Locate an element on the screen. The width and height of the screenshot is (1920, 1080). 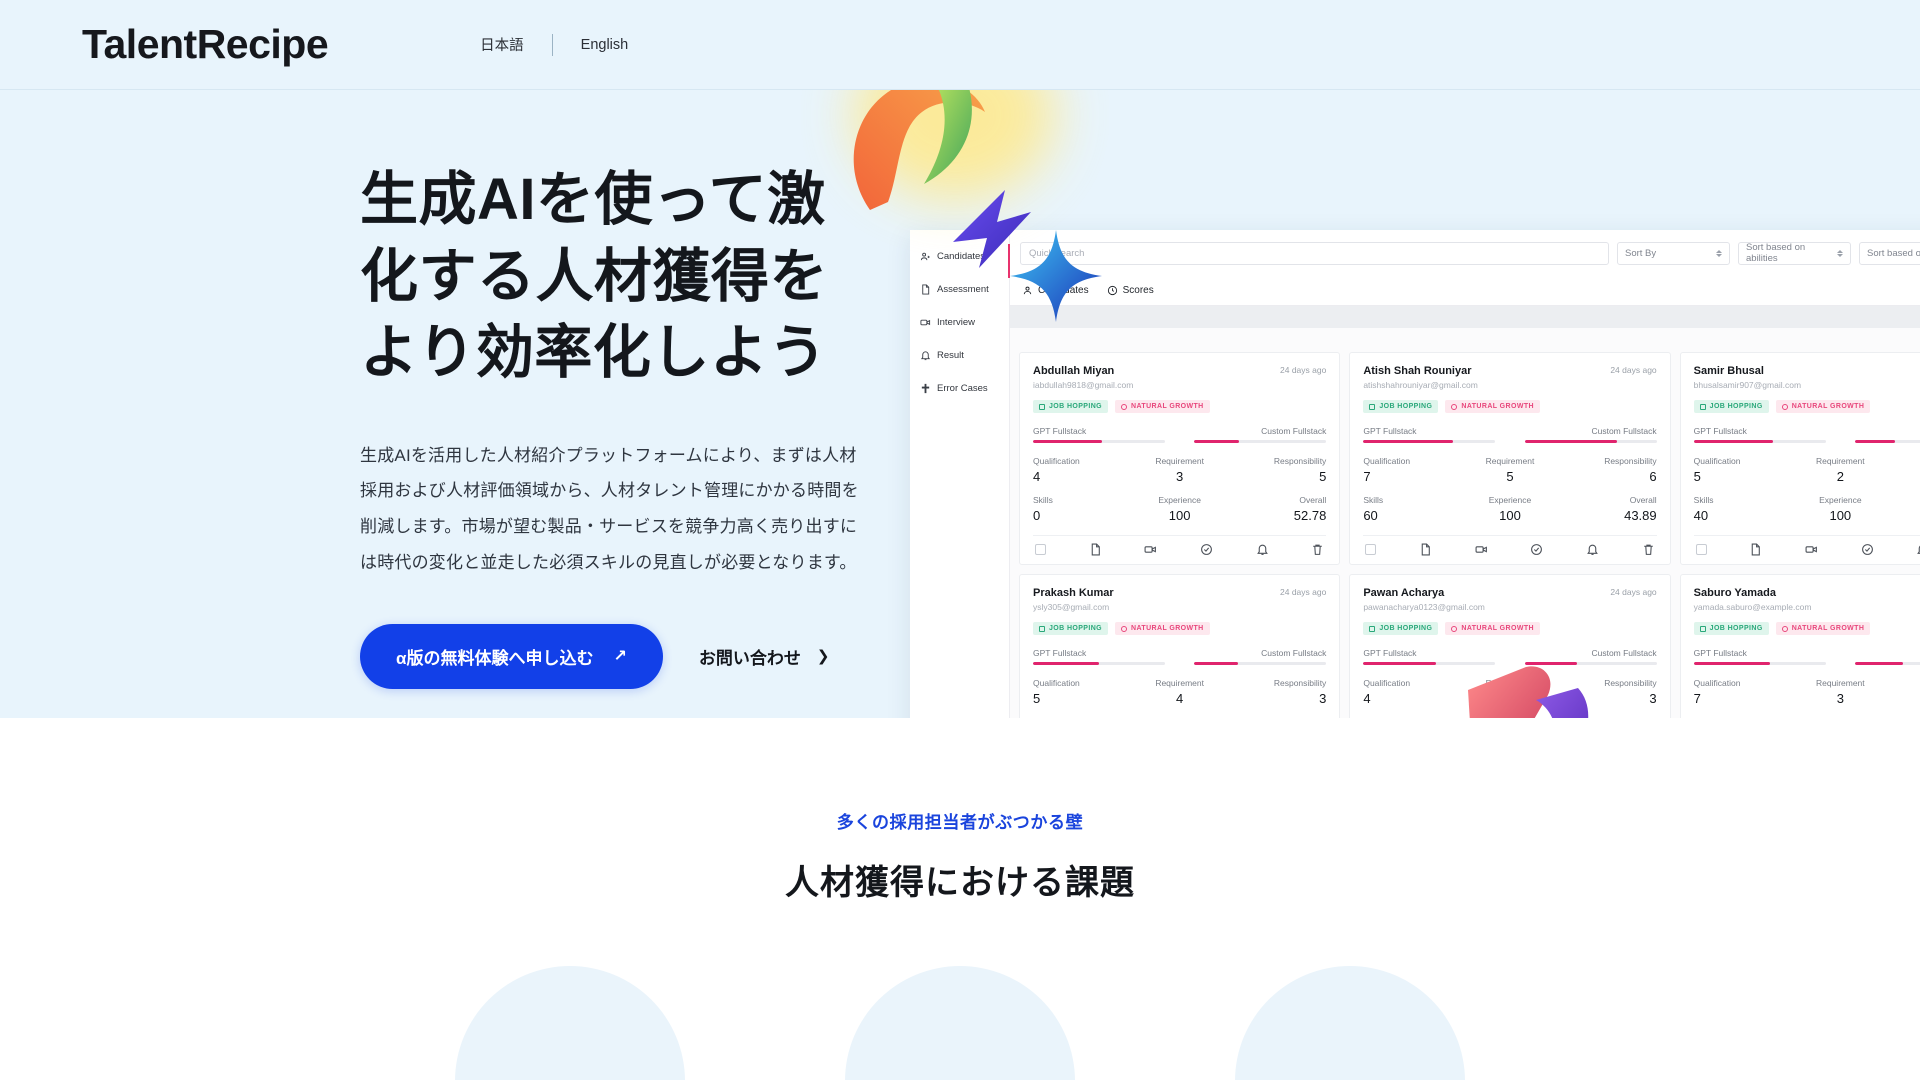
metric-label: Experience is located at coordinates (1180, 717).